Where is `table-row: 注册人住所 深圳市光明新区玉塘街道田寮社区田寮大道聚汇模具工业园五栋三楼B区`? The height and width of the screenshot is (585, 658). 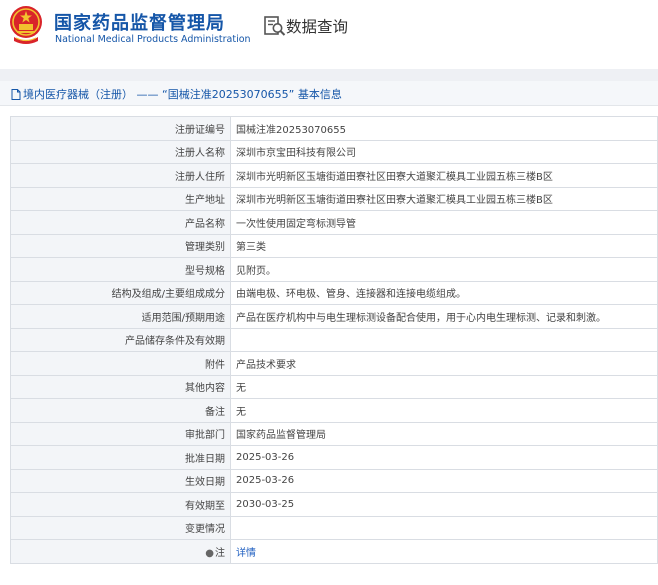 table-row: 注册人住所 深圳市光明新区玉塘街道田寮社区田寮大道聚汇模具工业园五栋三楼B区 is located at coordinates (334, 175).